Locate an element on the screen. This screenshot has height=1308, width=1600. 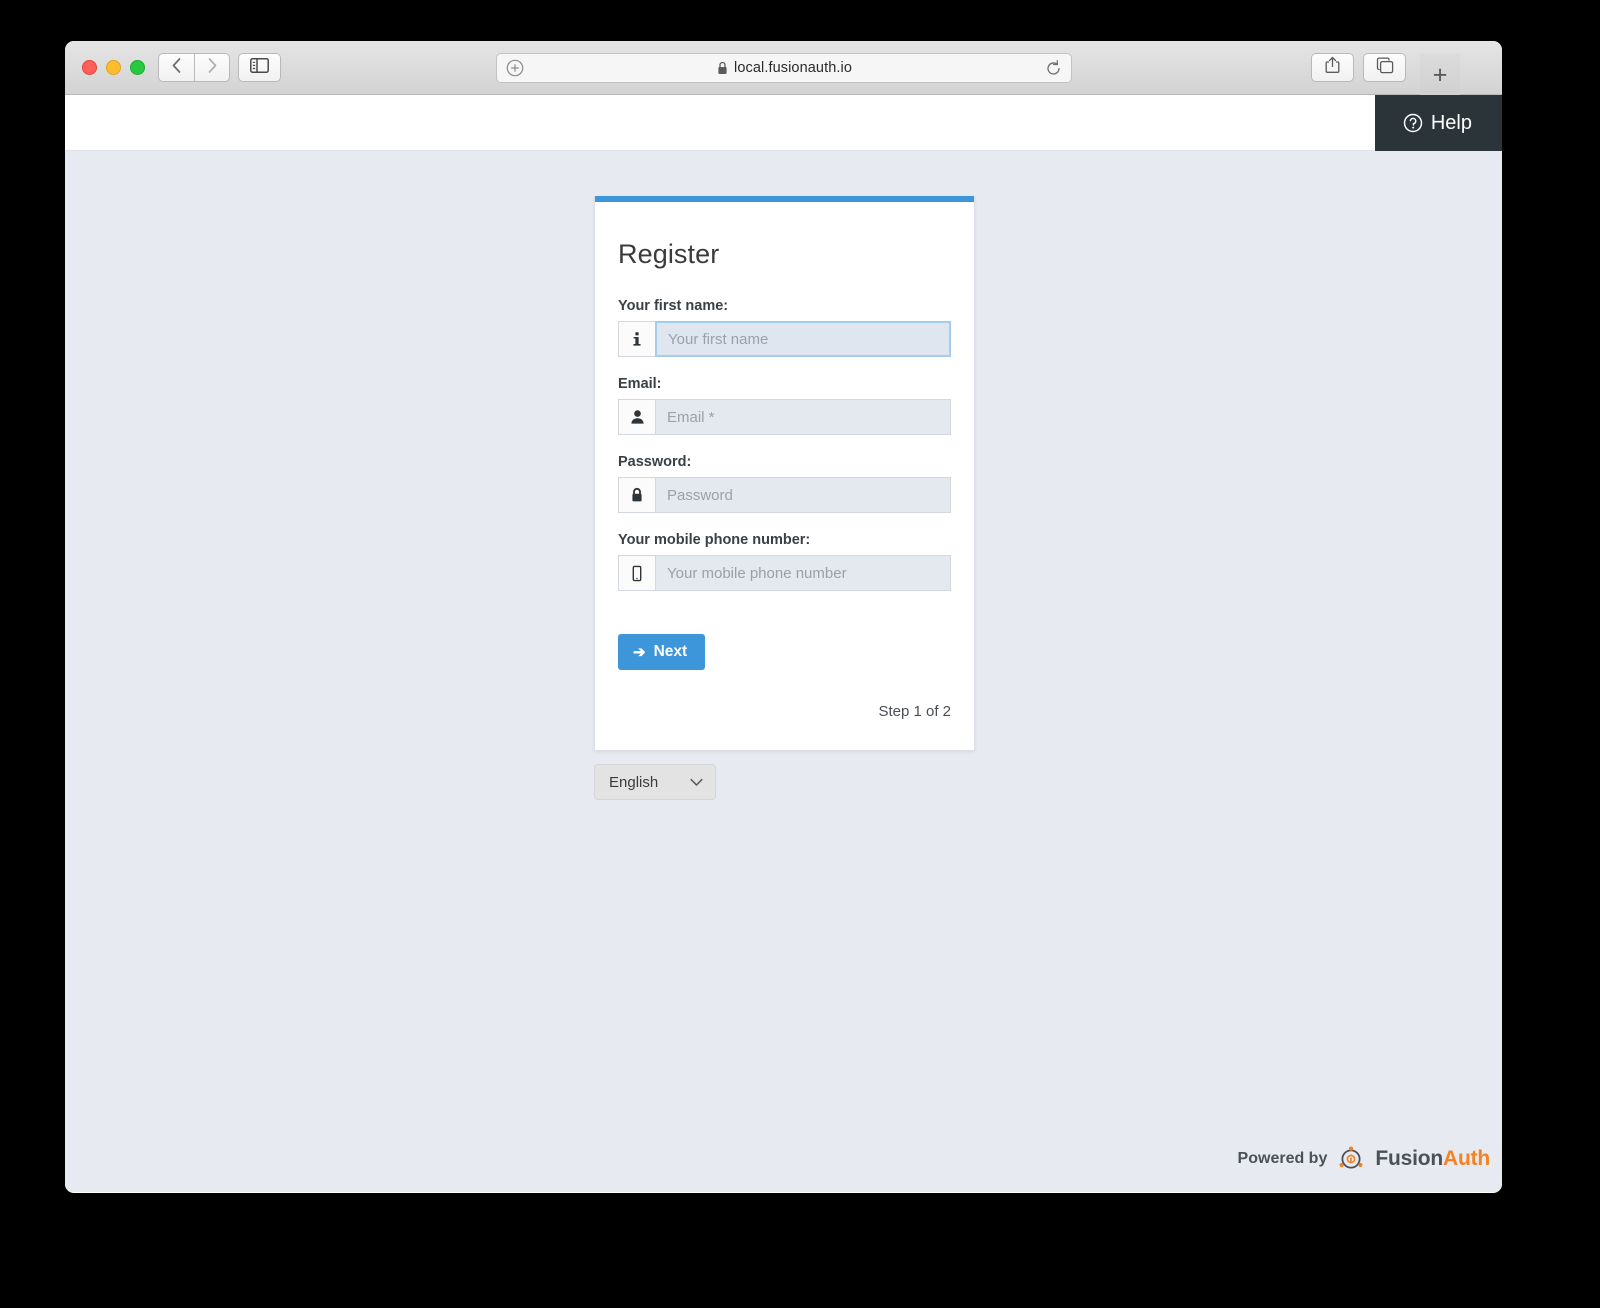
sidebar-toggle-button is located at coordinates (259, 67).